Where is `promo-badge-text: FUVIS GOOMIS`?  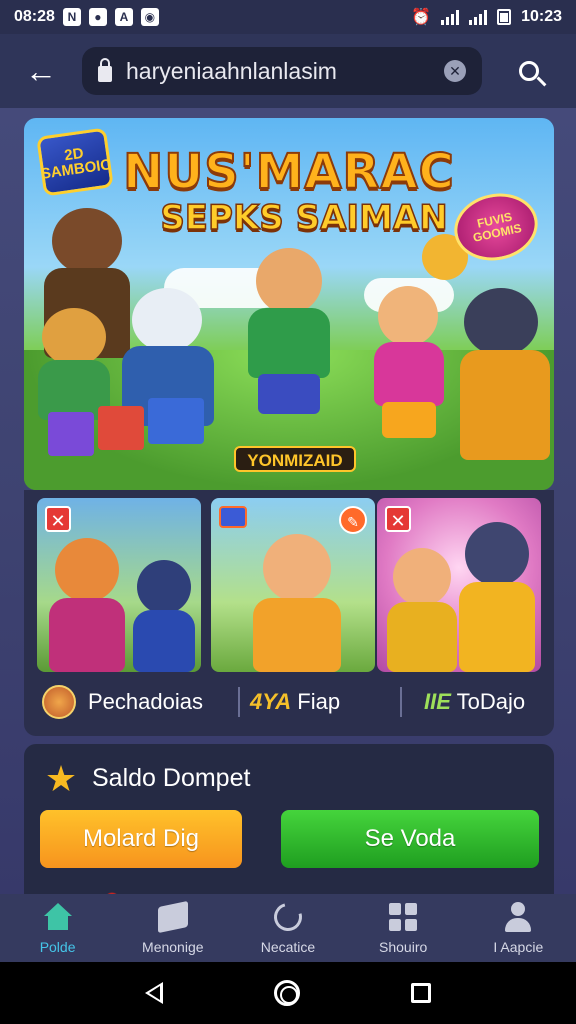 promo-badge-text: FUVIS GOOMIS is located at coordinates (497, 227).